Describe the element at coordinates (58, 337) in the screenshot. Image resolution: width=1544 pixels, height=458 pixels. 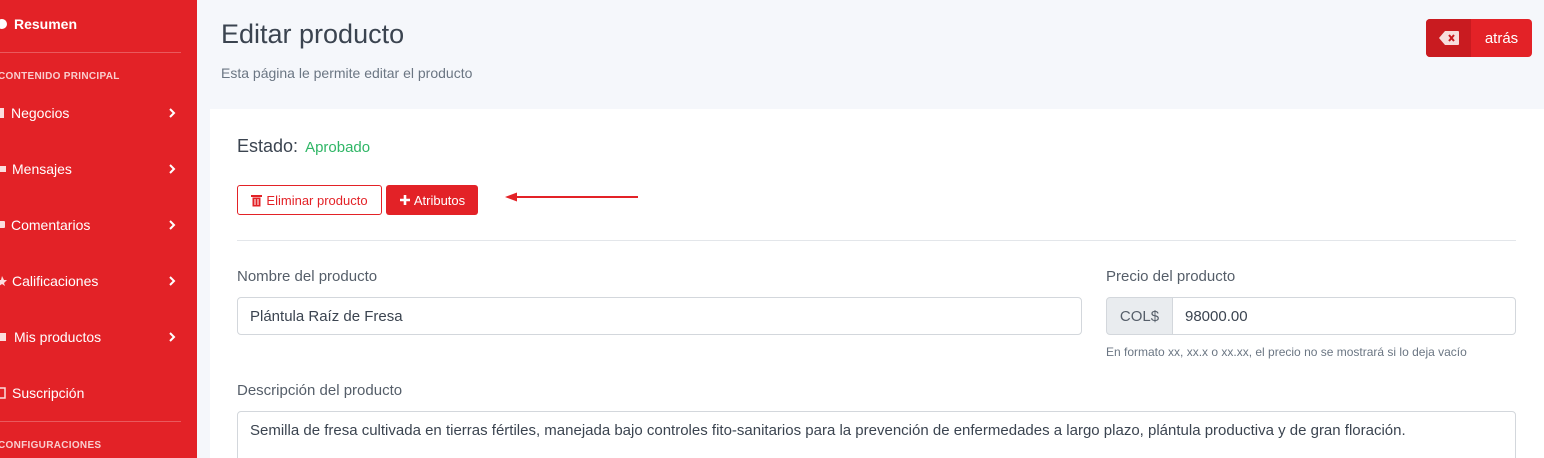
I see `sidebar-item-label: Mis productos` at that location.